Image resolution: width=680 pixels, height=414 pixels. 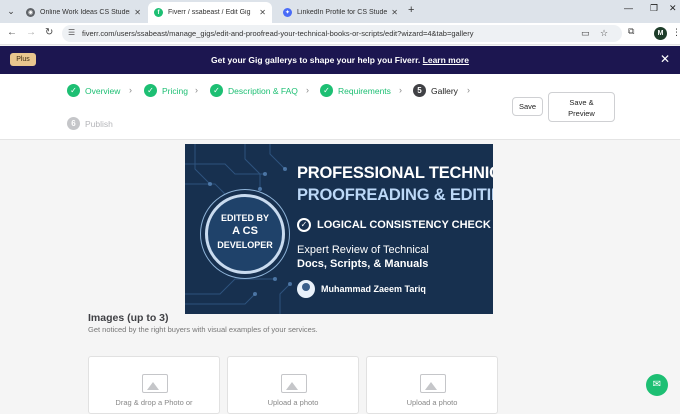 I want to click on window-close-icon: ✕, so click(x=673, y=8).